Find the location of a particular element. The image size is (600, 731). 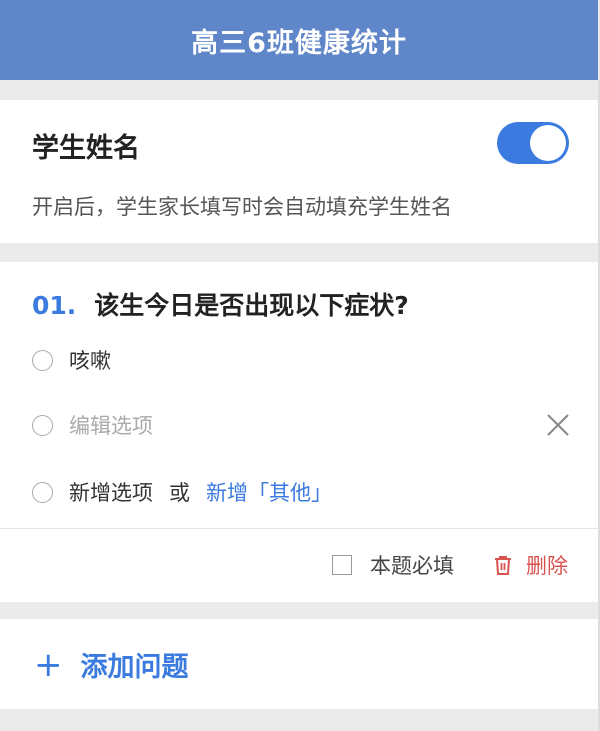

option-placeholder: 编辑选项 is located at coordinates (111, 426).